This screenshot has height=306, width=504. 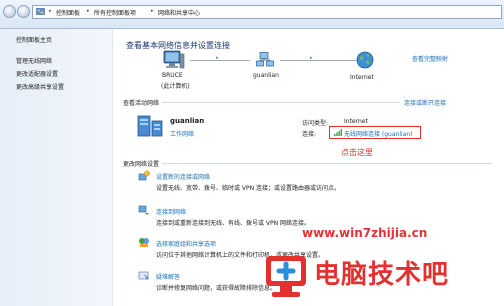 What do you see at coordinates (183, 176) in the screenshot?
I see `task-setup-connection: 设置新的连接或网络` at bounding box center [183, 176].